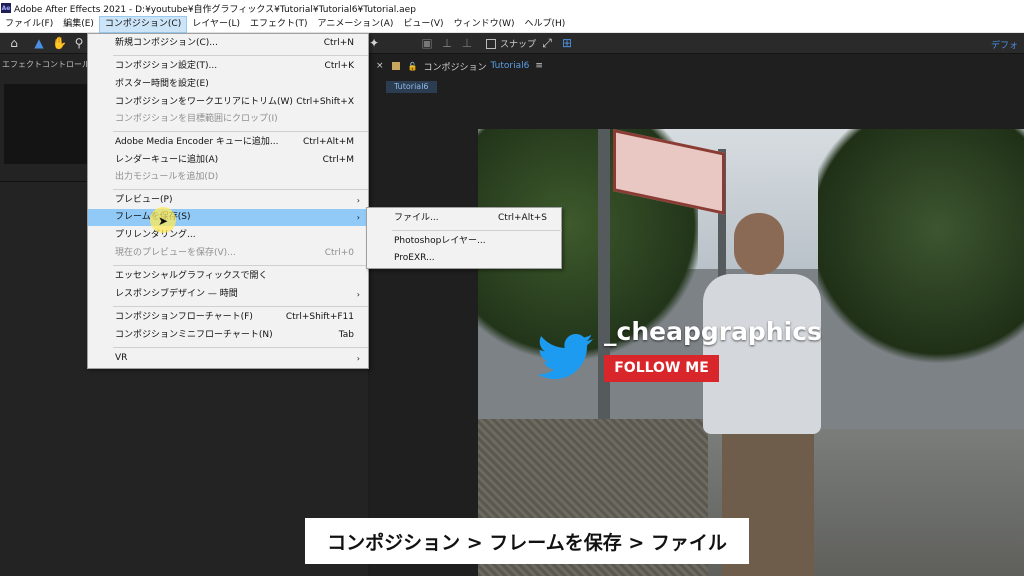 The width and height of the screenshot is (1024, 576). What do you see at coordinates (547, 43) in the screenshot?
I see `snap-options-icon: ⤢` at bounding box center [547, 43].